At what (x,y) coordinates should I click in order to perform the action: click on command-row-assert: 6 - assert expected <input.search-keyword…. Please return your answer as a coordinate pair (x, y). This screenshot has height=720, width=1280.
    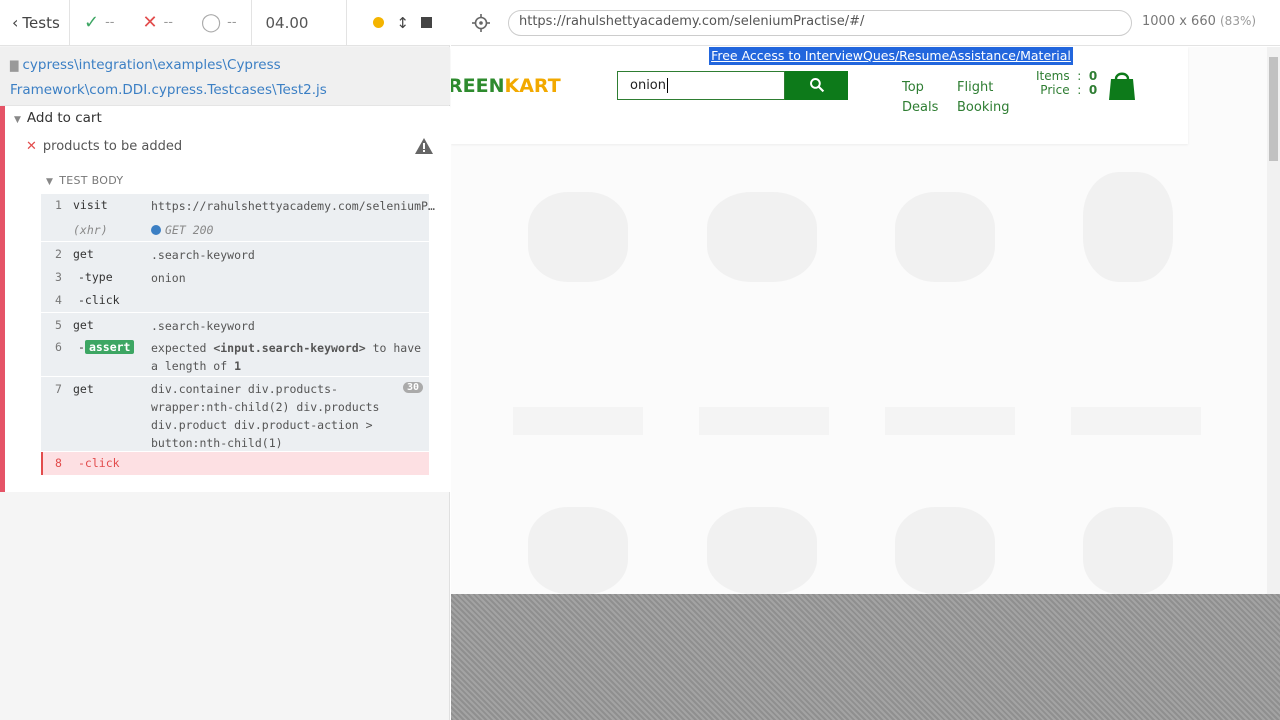
    Looking at the image, I should click on (235, 356).